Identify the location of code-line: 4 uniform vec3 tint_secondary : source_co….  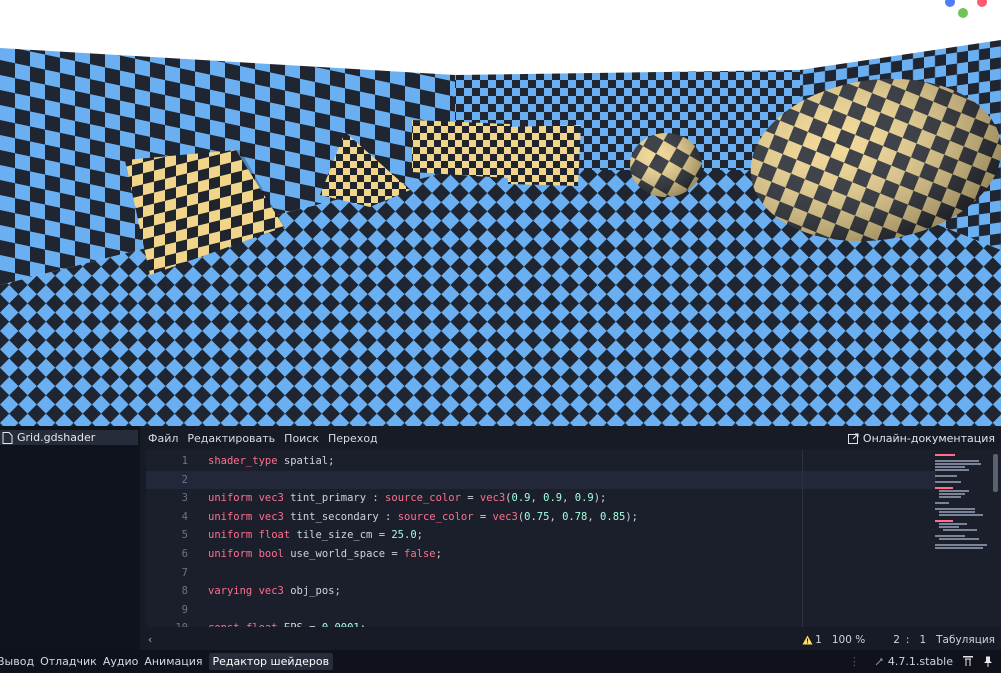
(541, 517).